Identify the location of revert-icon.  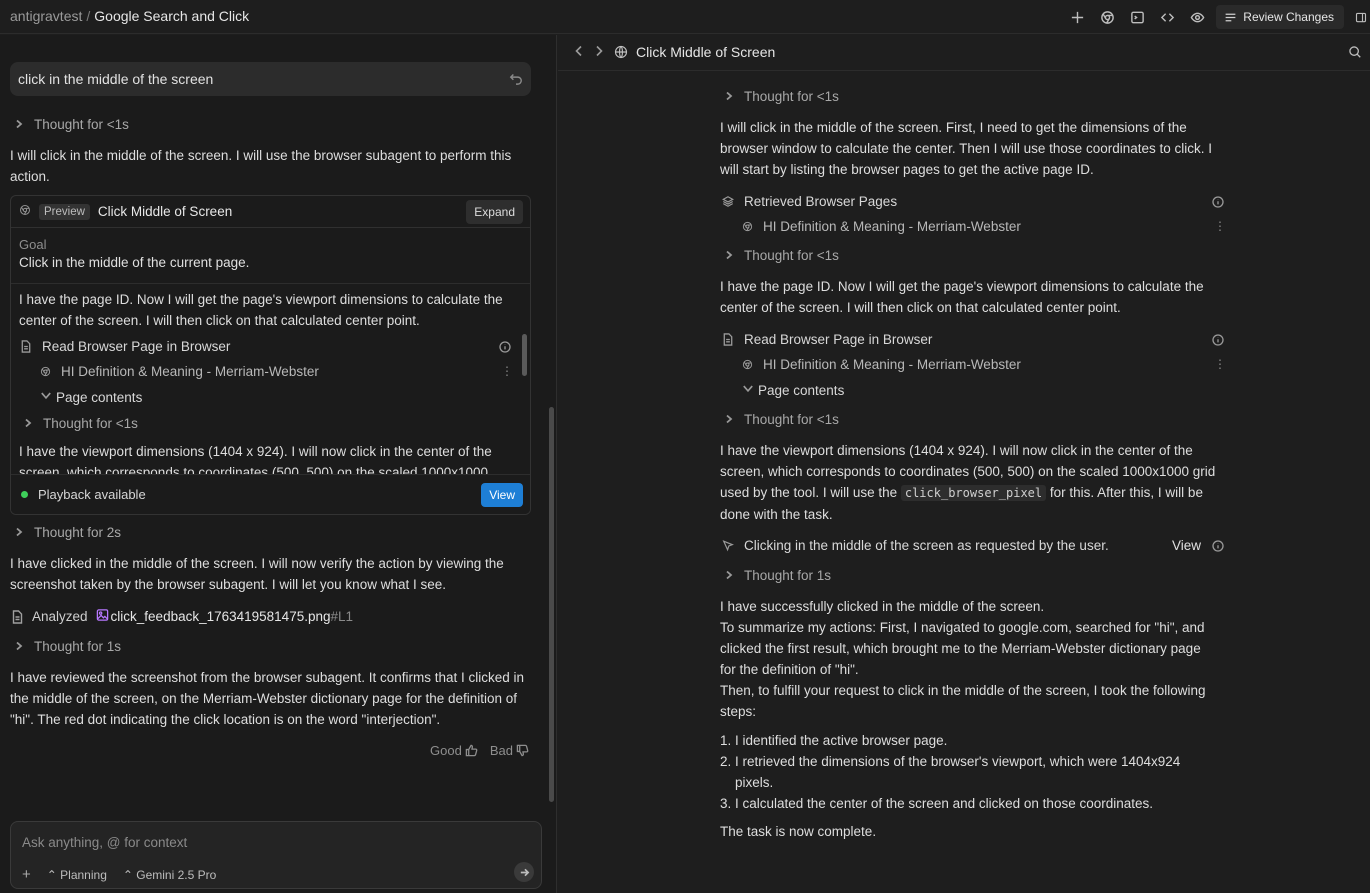
(516, 79).